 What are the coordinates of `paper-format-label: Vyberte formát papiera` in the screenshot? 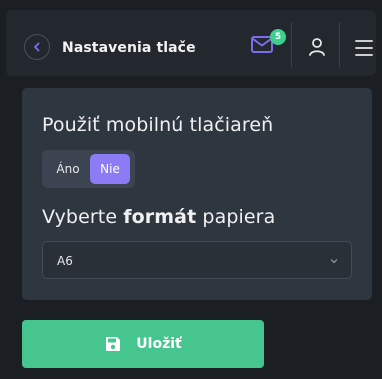 It's located at (158, 217).